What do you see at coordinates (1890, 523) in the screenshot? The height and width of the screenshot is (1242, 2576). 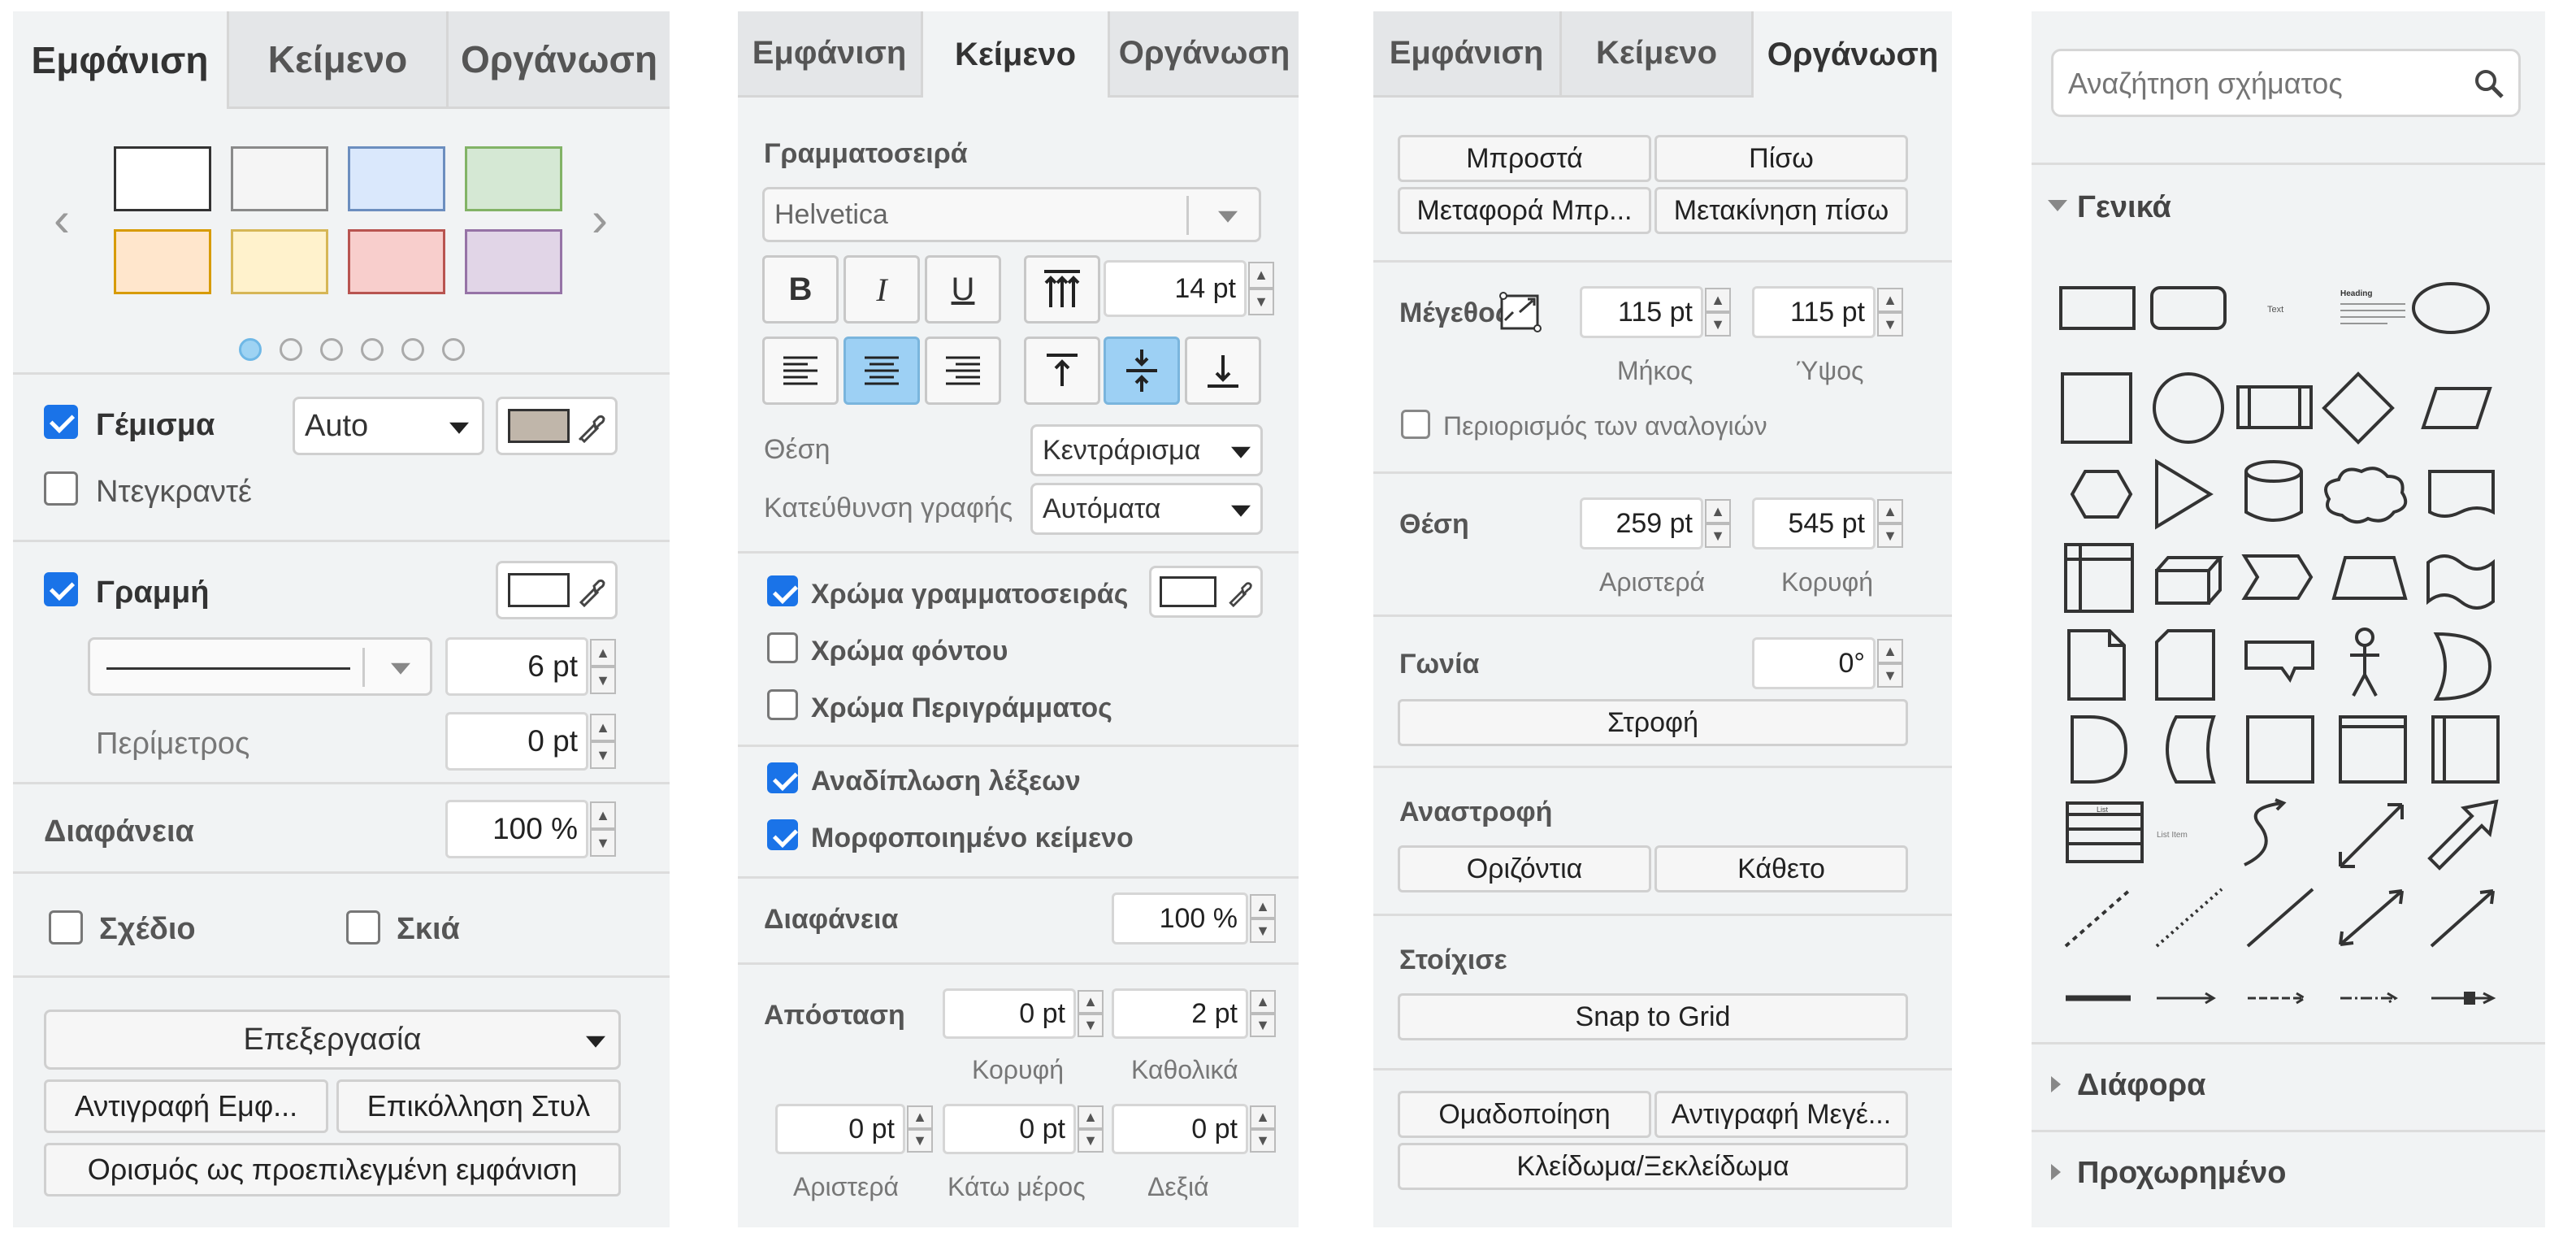 I see `top-stepper: ▲ ▼` at bounding box center [1890, 523].